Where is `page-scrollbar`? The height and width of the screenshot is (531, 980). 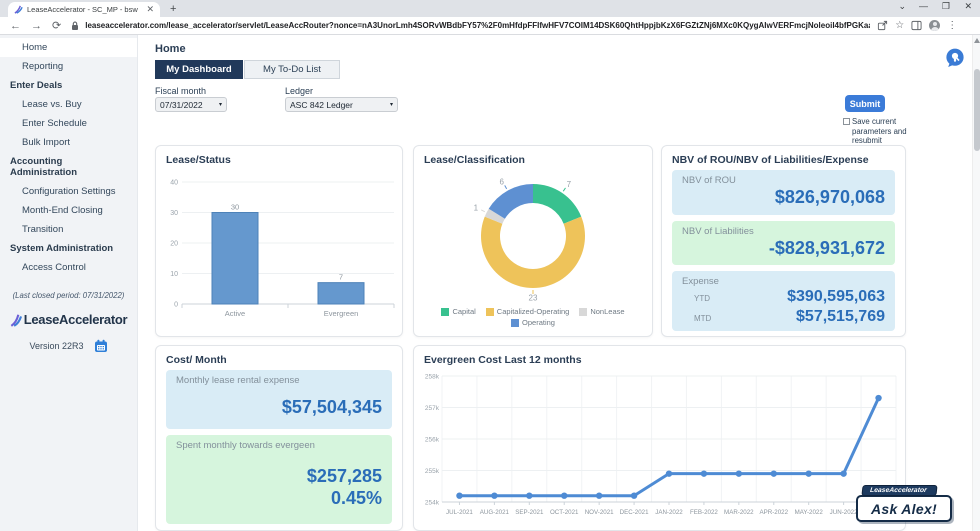 page-scrollbar is located at coordinates (976, 283).